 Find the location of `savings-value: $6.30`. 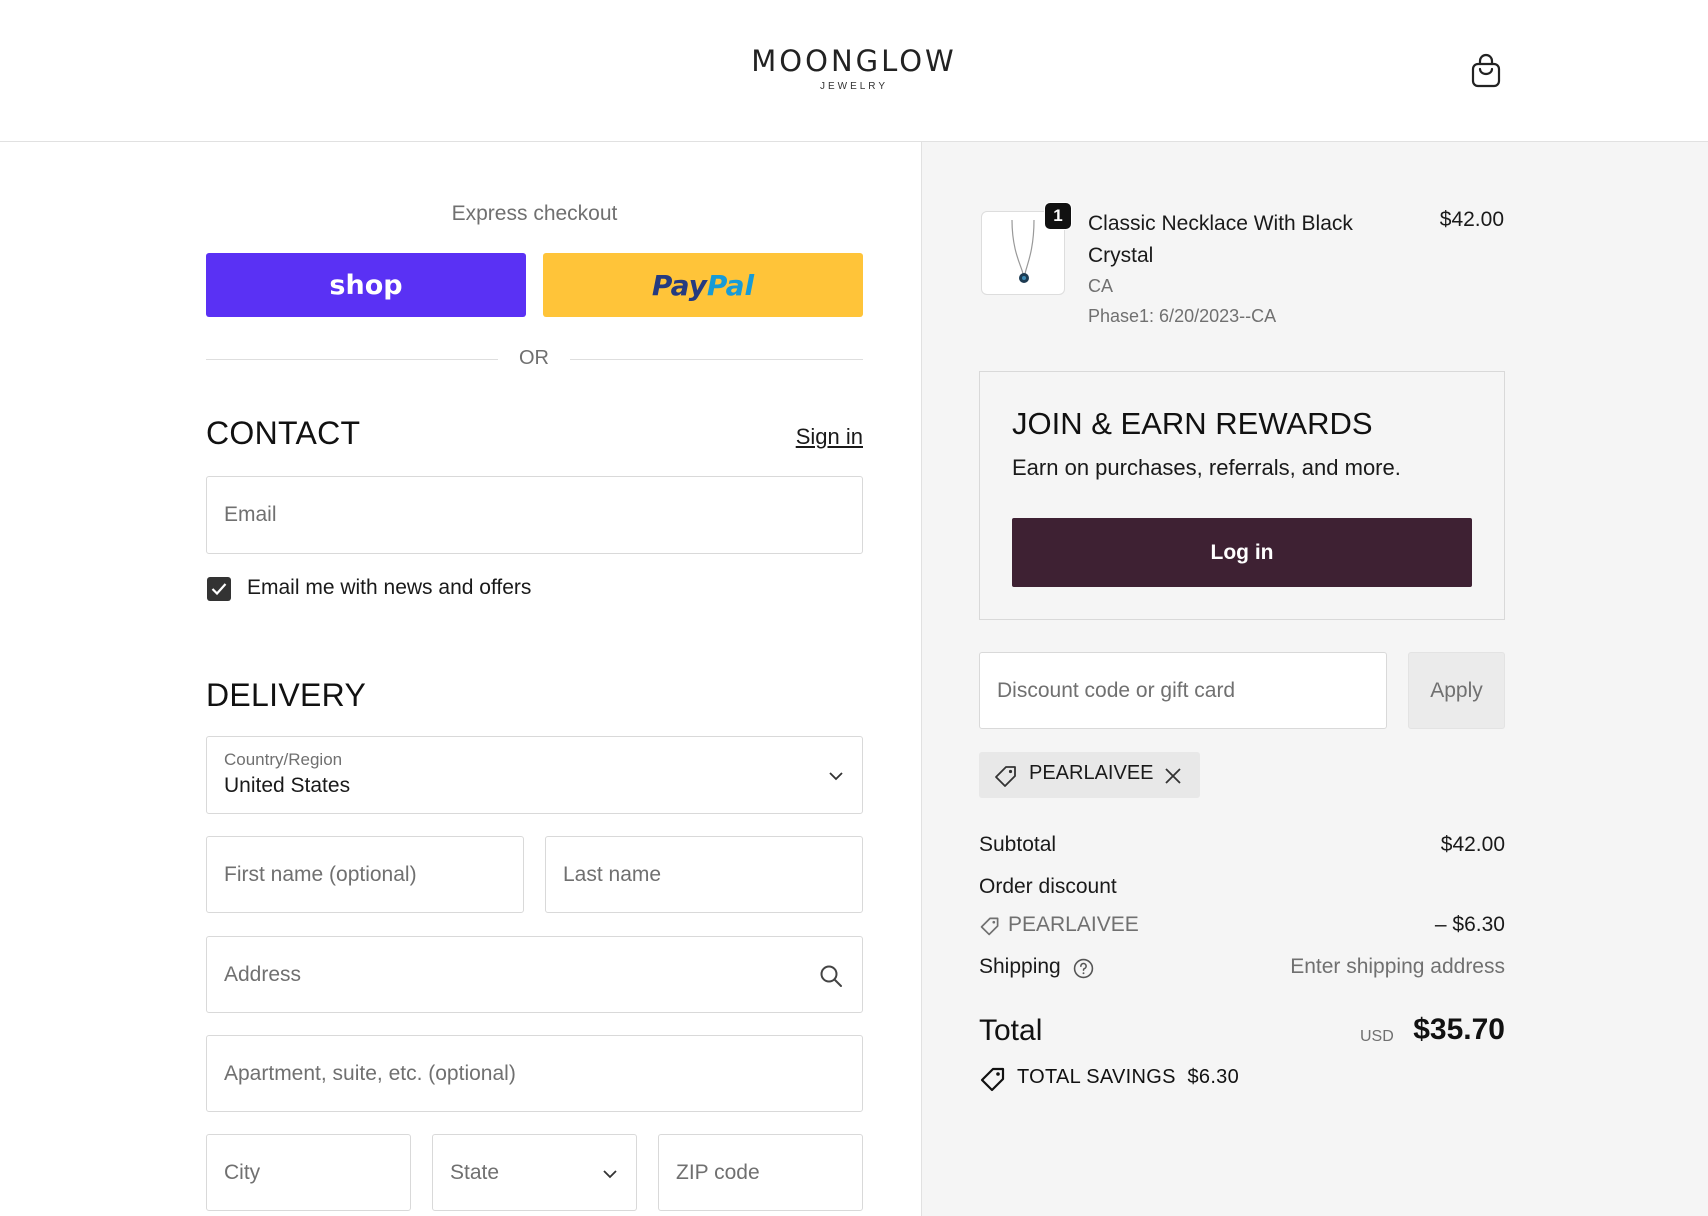

savings-value: $6.30 is located at coordinates (1213, 1077).